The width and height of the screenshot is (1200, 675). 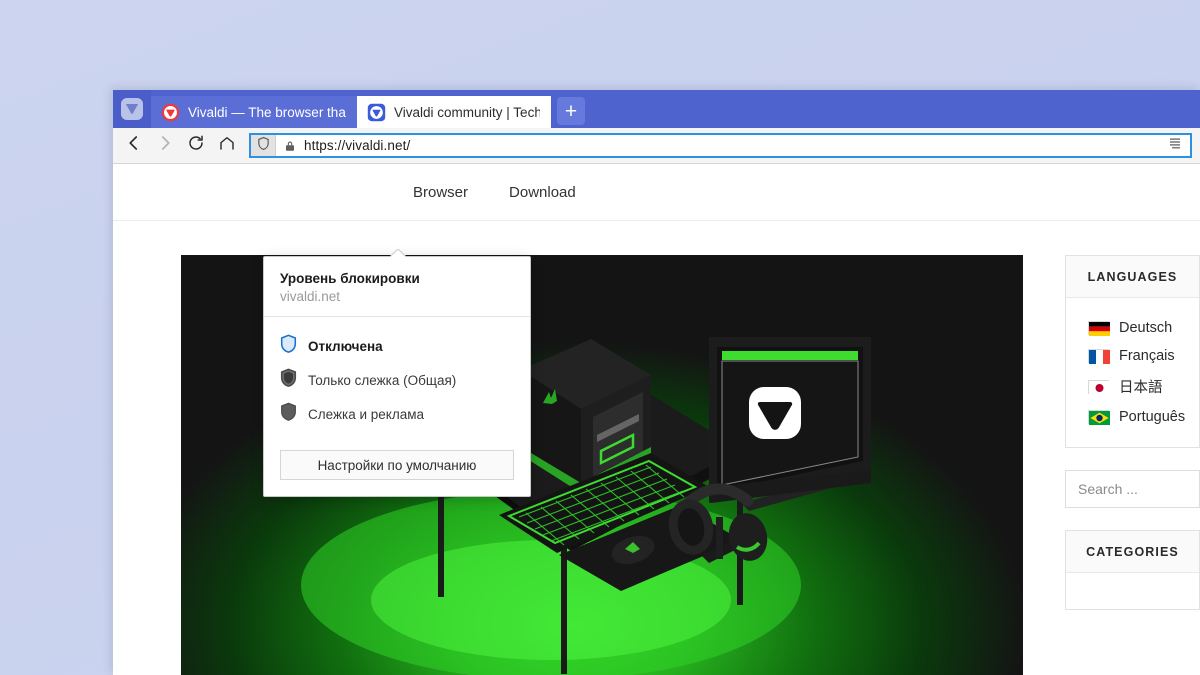 I want to click on option-trackers-only: Только слежка (Общая), so click(x=397, y=380).